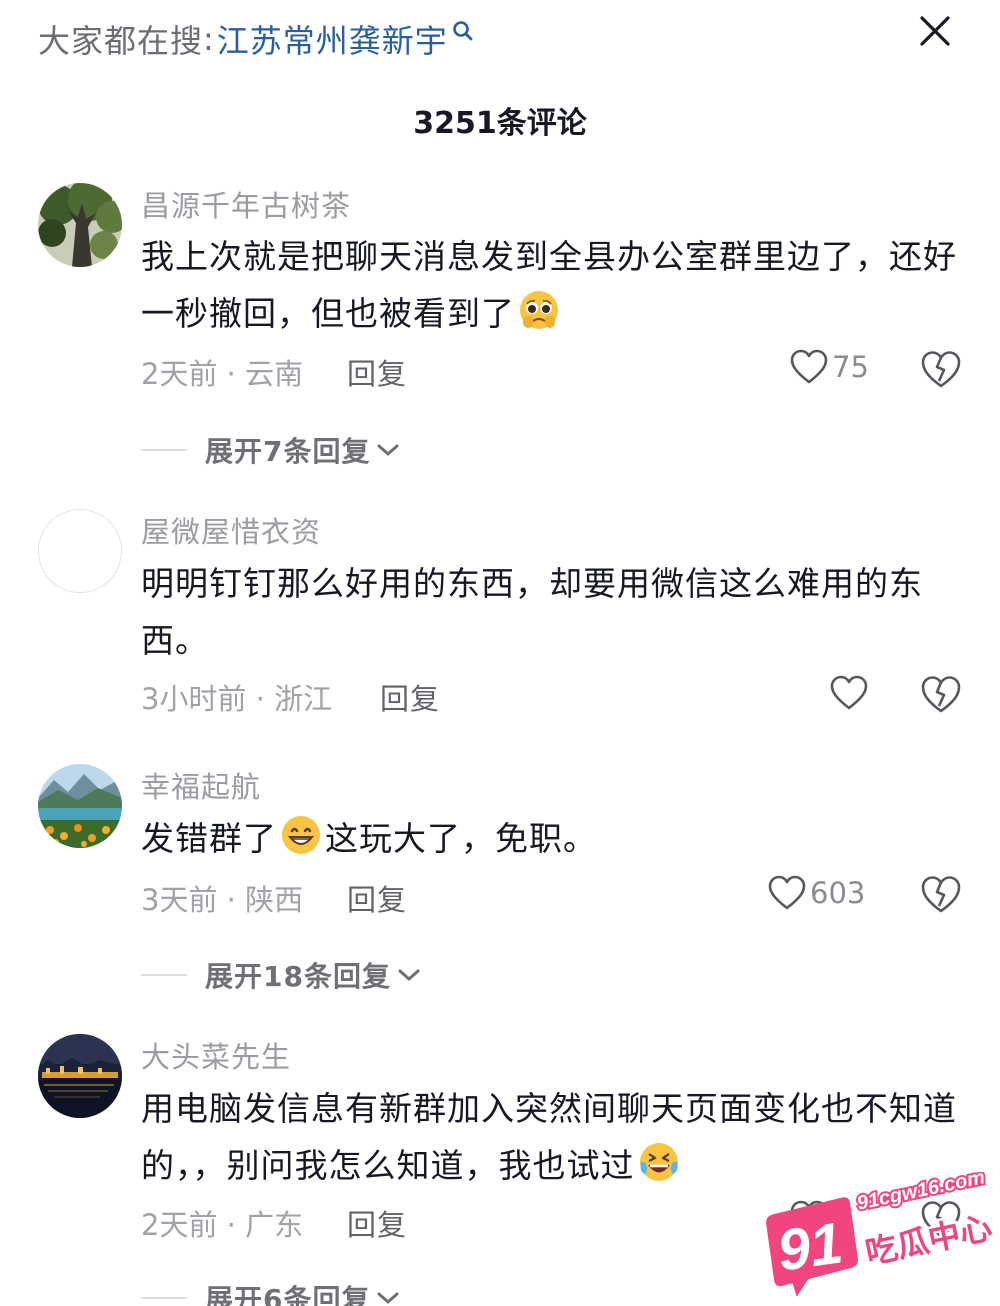  Describe the element at coordinates (921, 1193) in the screenshot. I see `watermark-site: 91cgw16.com` at that location.